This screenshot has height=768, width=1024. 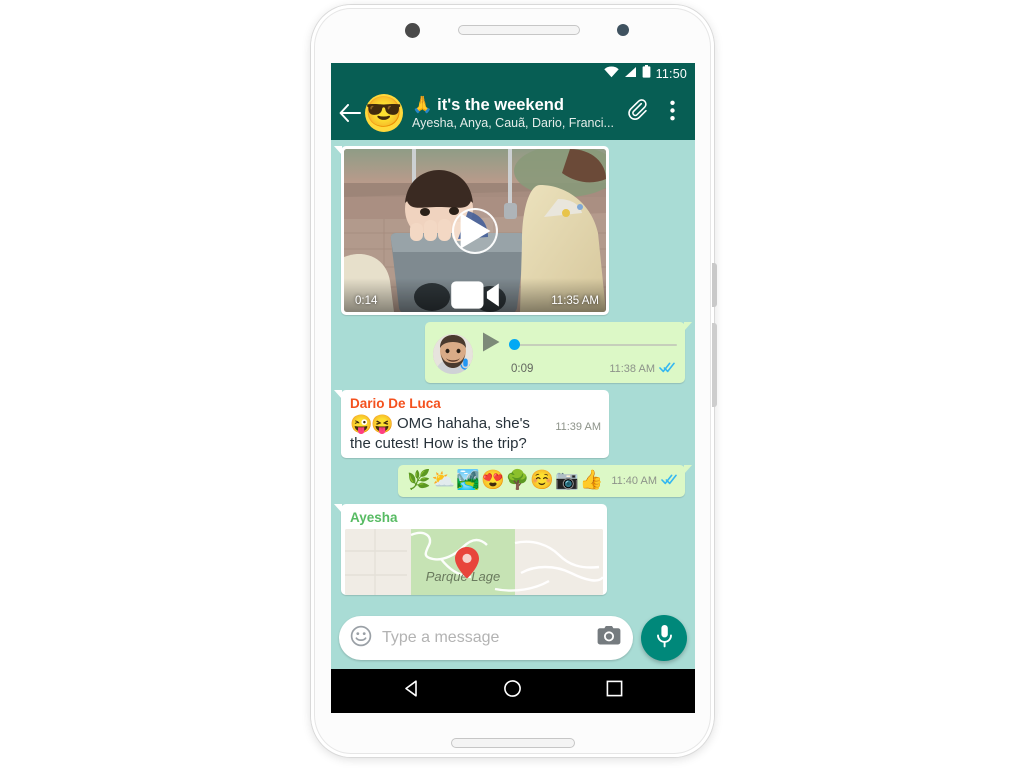 I want to click on group-avatar: 😎, so click(x=384, y=112).